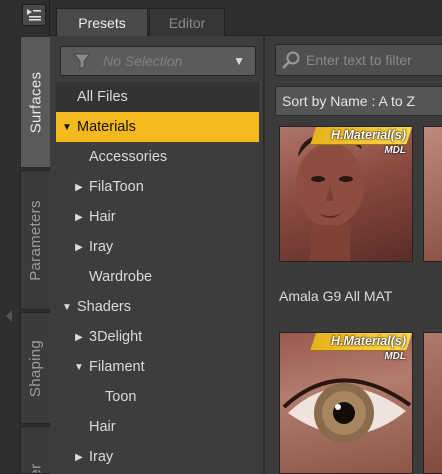 This screenshot has height=474, width=442. What do you see at coordinates (157, 217) in the screenshot?
I see `tree-item: ▶ Hair` at bounding box center [157, 217].